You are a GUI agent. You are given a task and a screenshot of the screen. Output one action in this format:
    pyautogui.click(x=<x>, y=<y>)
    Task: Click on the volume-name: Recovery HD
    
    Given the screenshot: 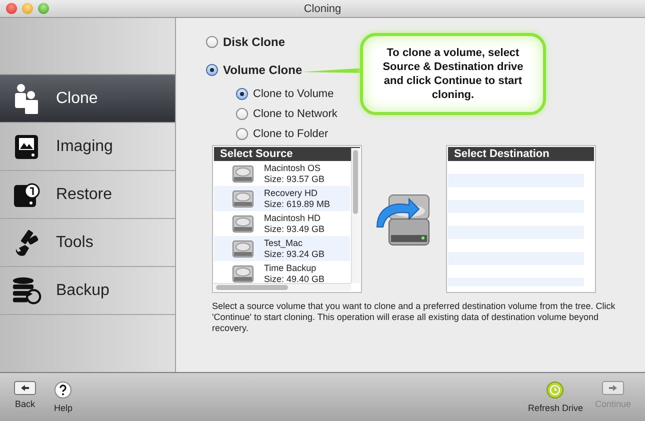 What is the action you would take?
    pyautogui.click(x=291, y=193)
    